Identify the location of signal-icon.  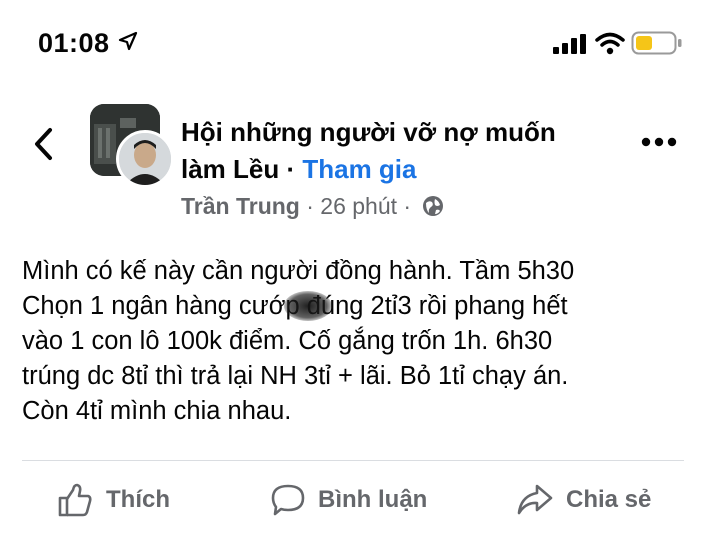
(569, 44).